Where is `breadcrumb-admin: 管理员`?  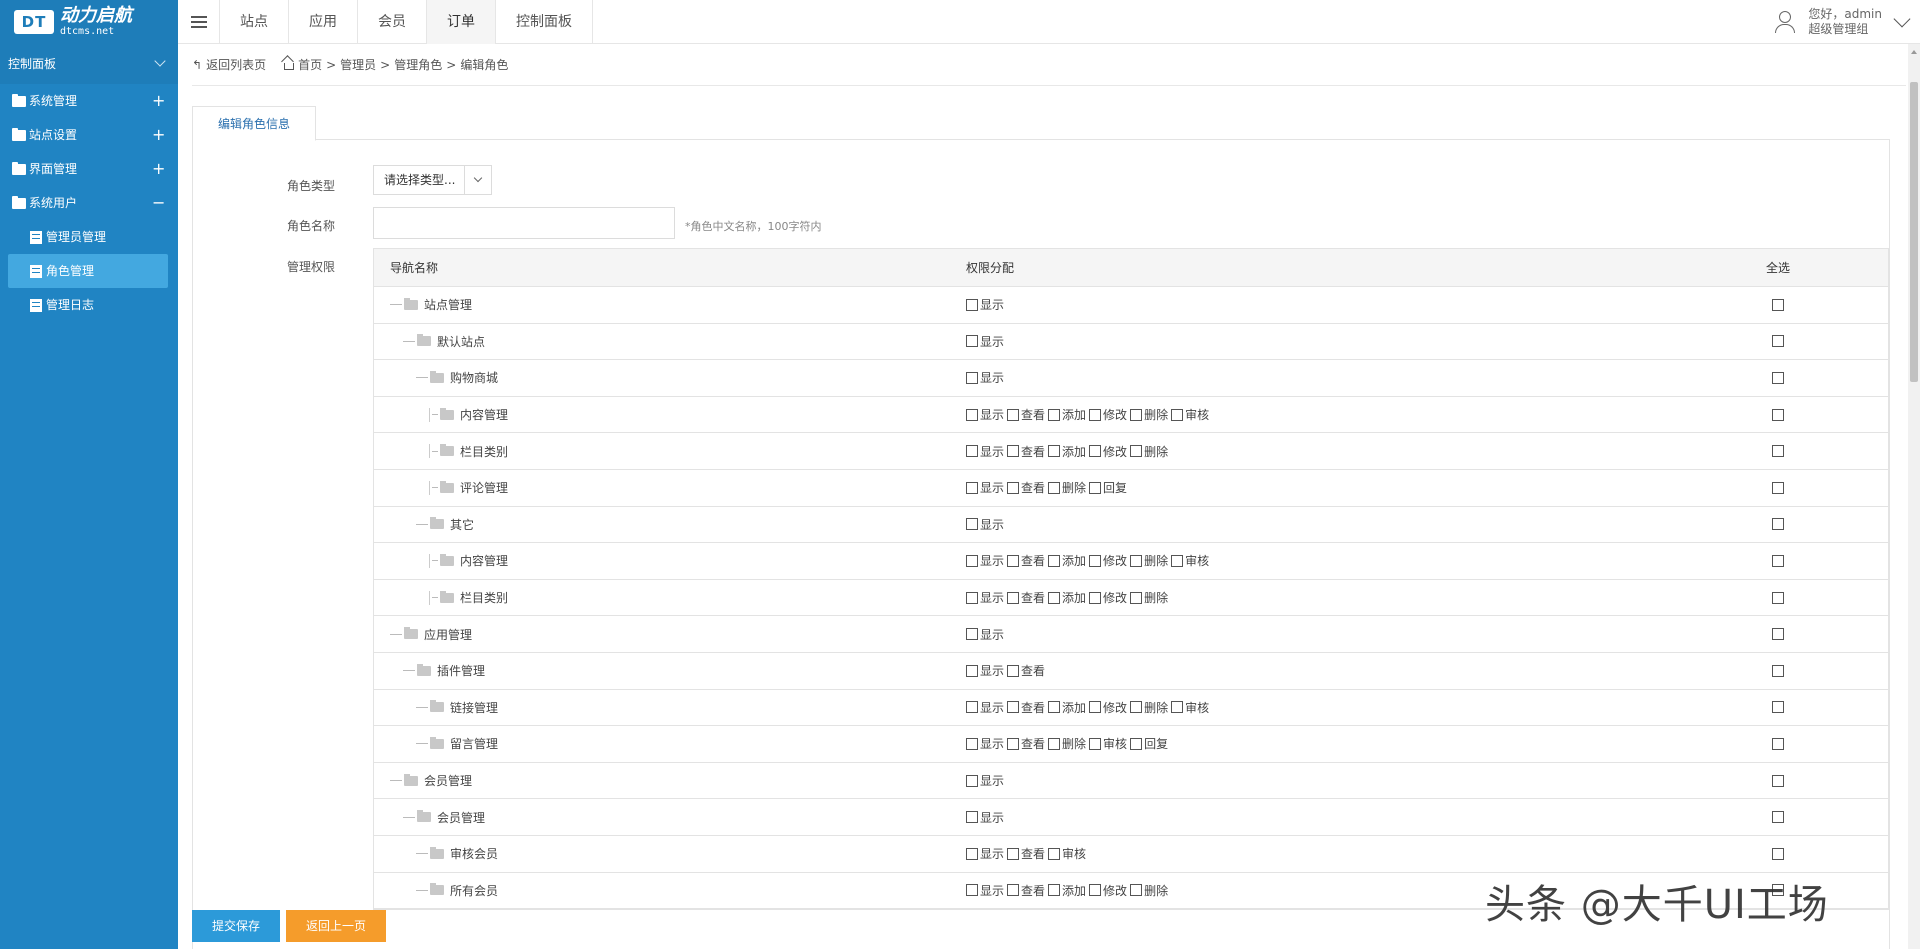 breadcrumb-admin: 管理员 is located at coordinates (358, 64).